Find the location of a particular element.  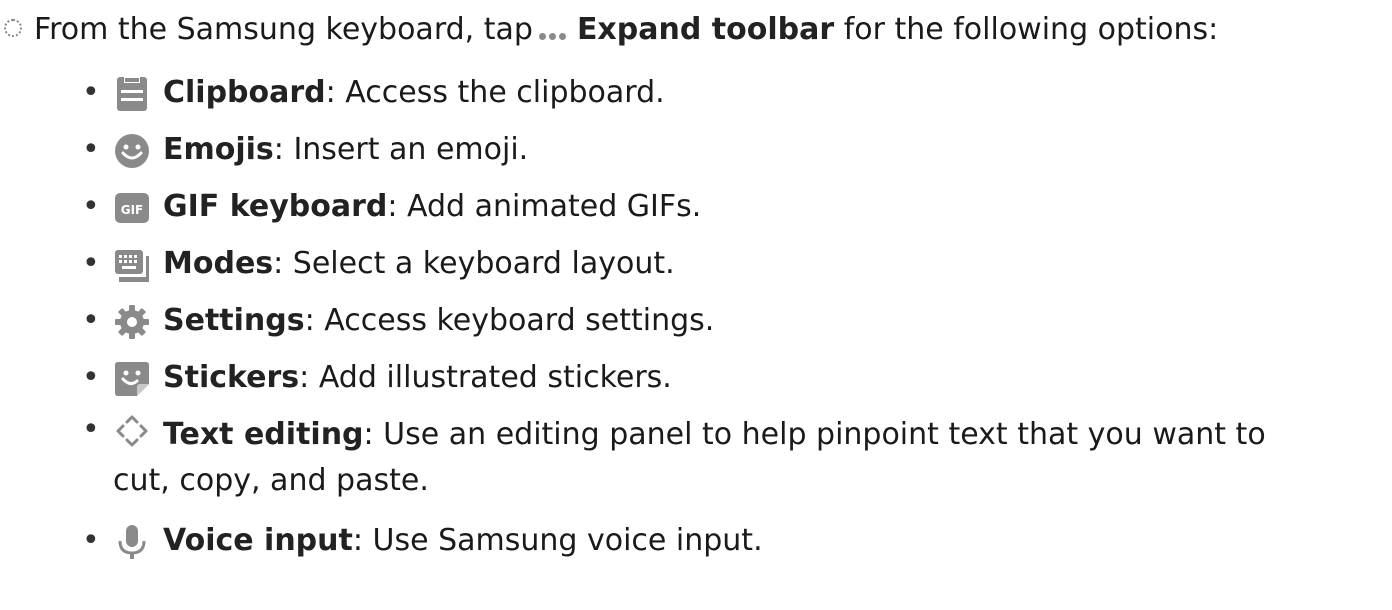

text-editing-icon is located at coordinates (132, 431).